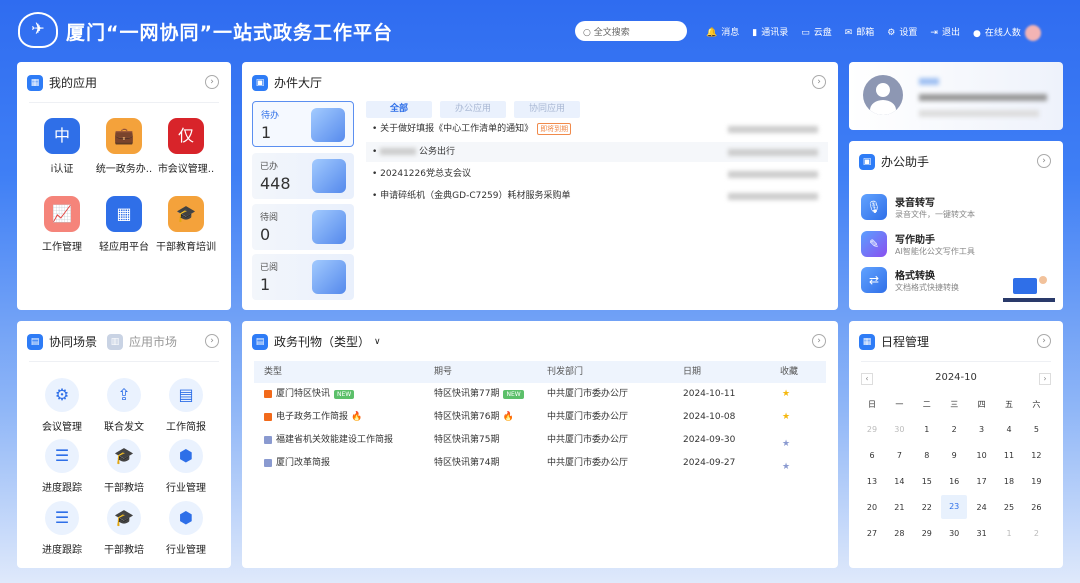  I want to click on tool-desc: 录音文件，一键转文本, so click(935, 214).